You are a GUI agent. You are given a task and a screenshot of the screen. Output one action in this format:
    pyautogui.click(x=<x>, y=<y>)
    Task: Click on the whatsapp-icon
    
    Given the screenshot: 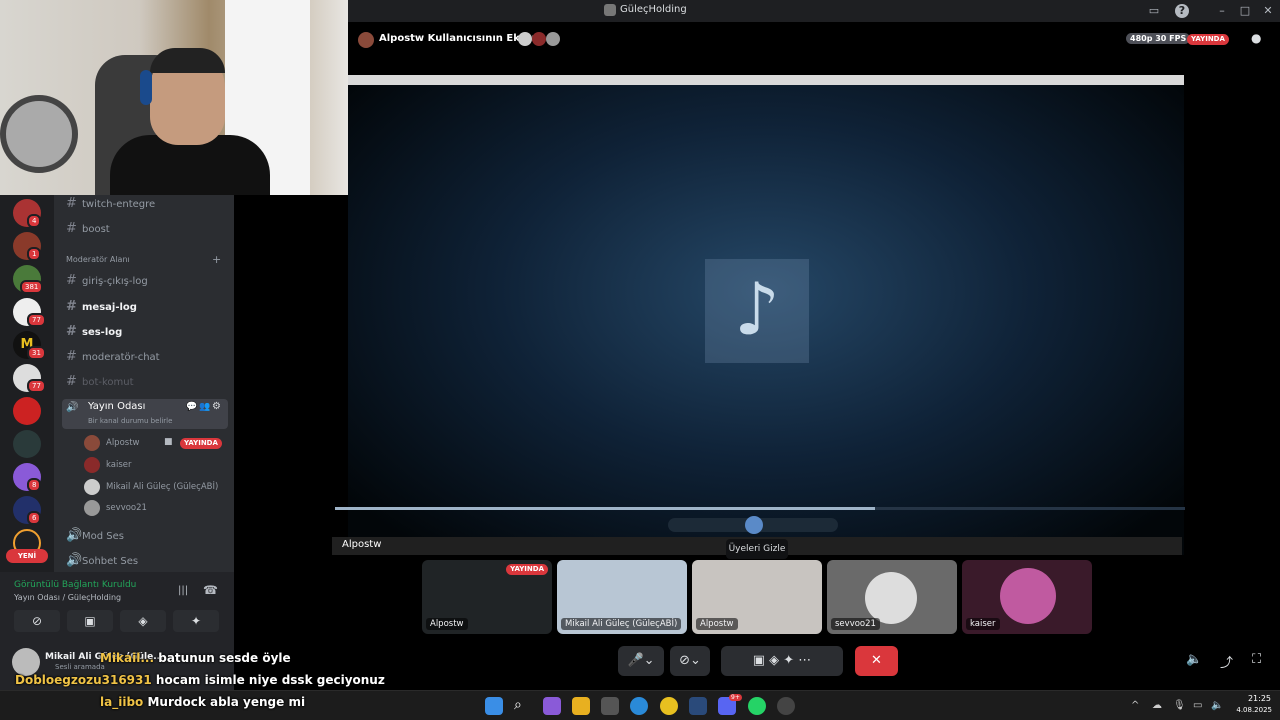 What is the action you would take?
    pyautogui.click(x=757, y=706)
    